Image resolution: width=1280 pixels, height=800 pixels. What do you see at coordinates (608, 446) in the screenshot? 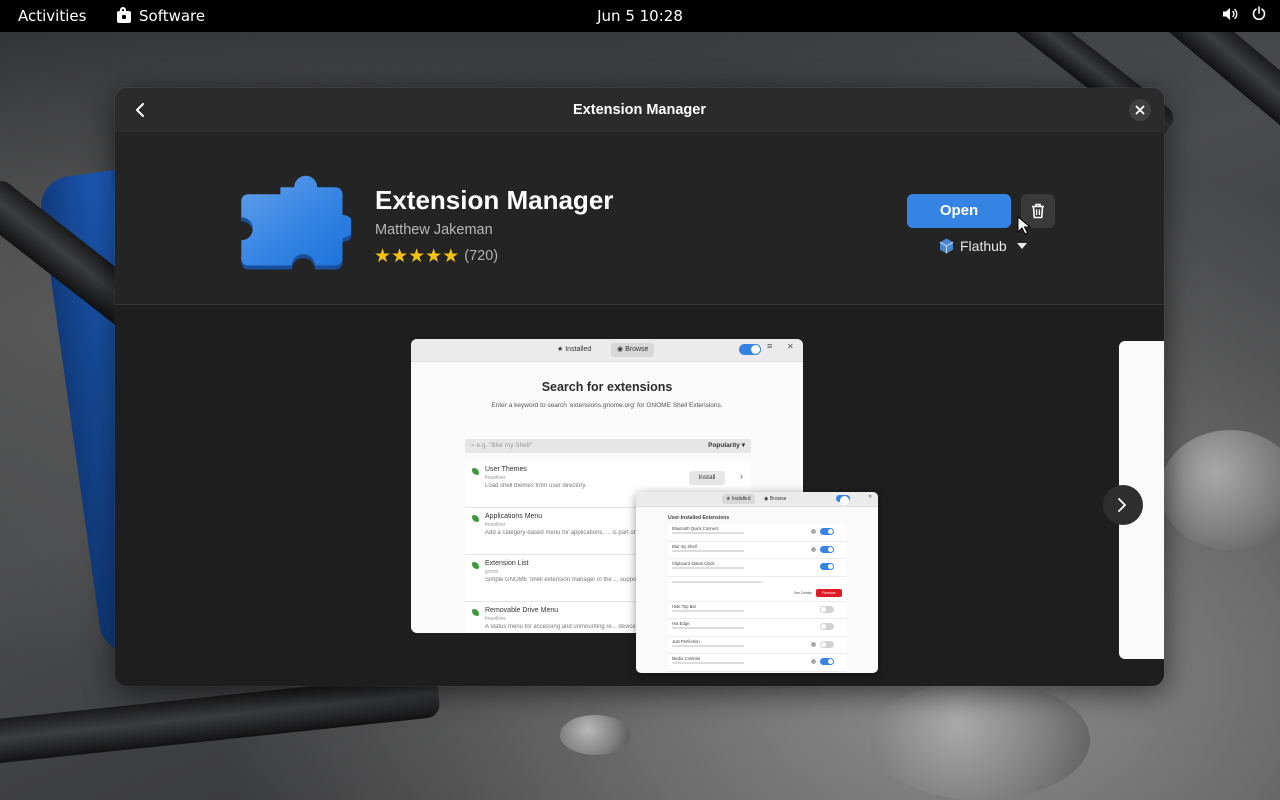
I see `screenshot-search: ⌕ e.g. "Blur my Shell" Popularity ▾` at bounding box center [608, 446].